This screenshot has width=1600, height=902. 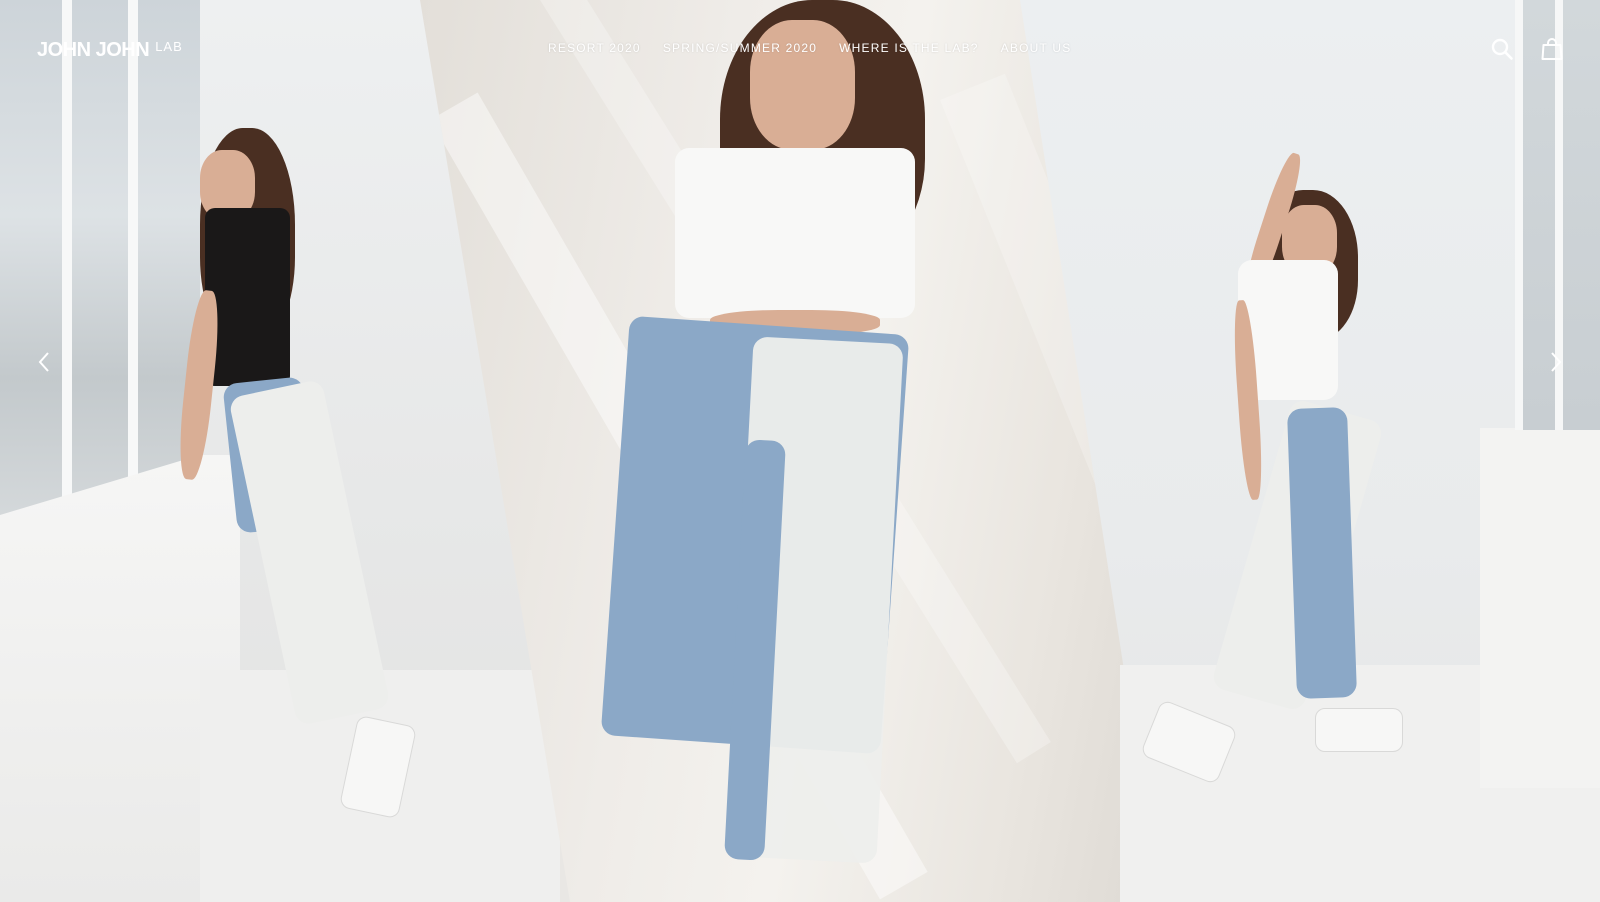 I want to click on slideshow-prev-button, so click(x=44, y=362).